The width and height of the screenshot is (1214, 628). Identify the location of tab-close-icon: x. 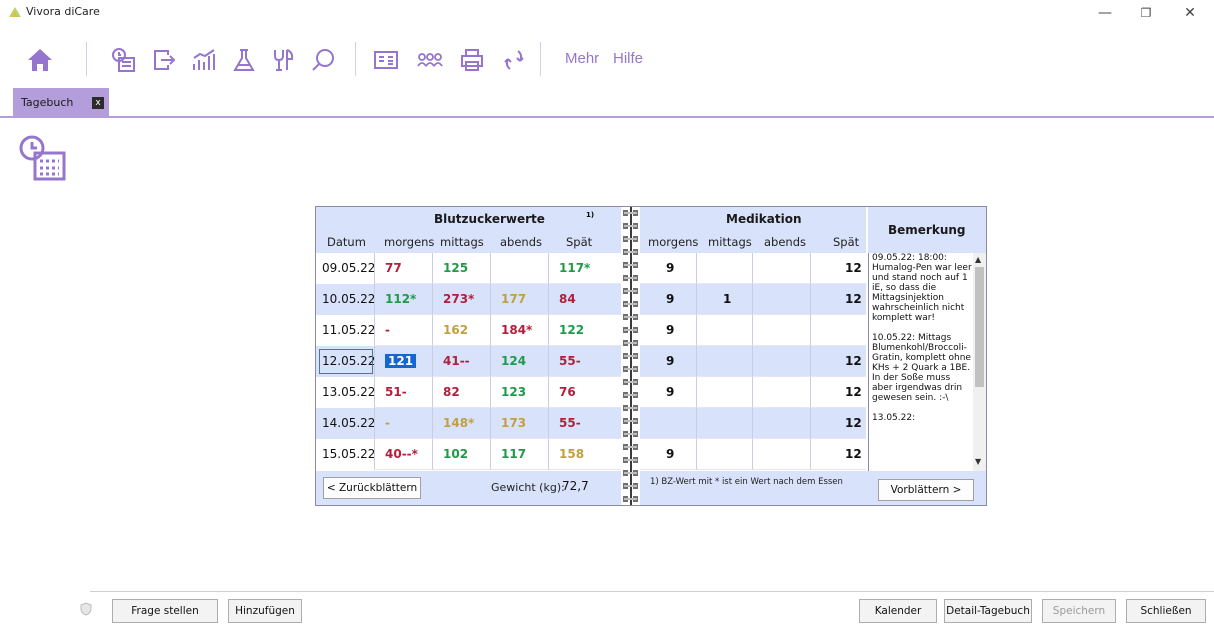
(98, 103).